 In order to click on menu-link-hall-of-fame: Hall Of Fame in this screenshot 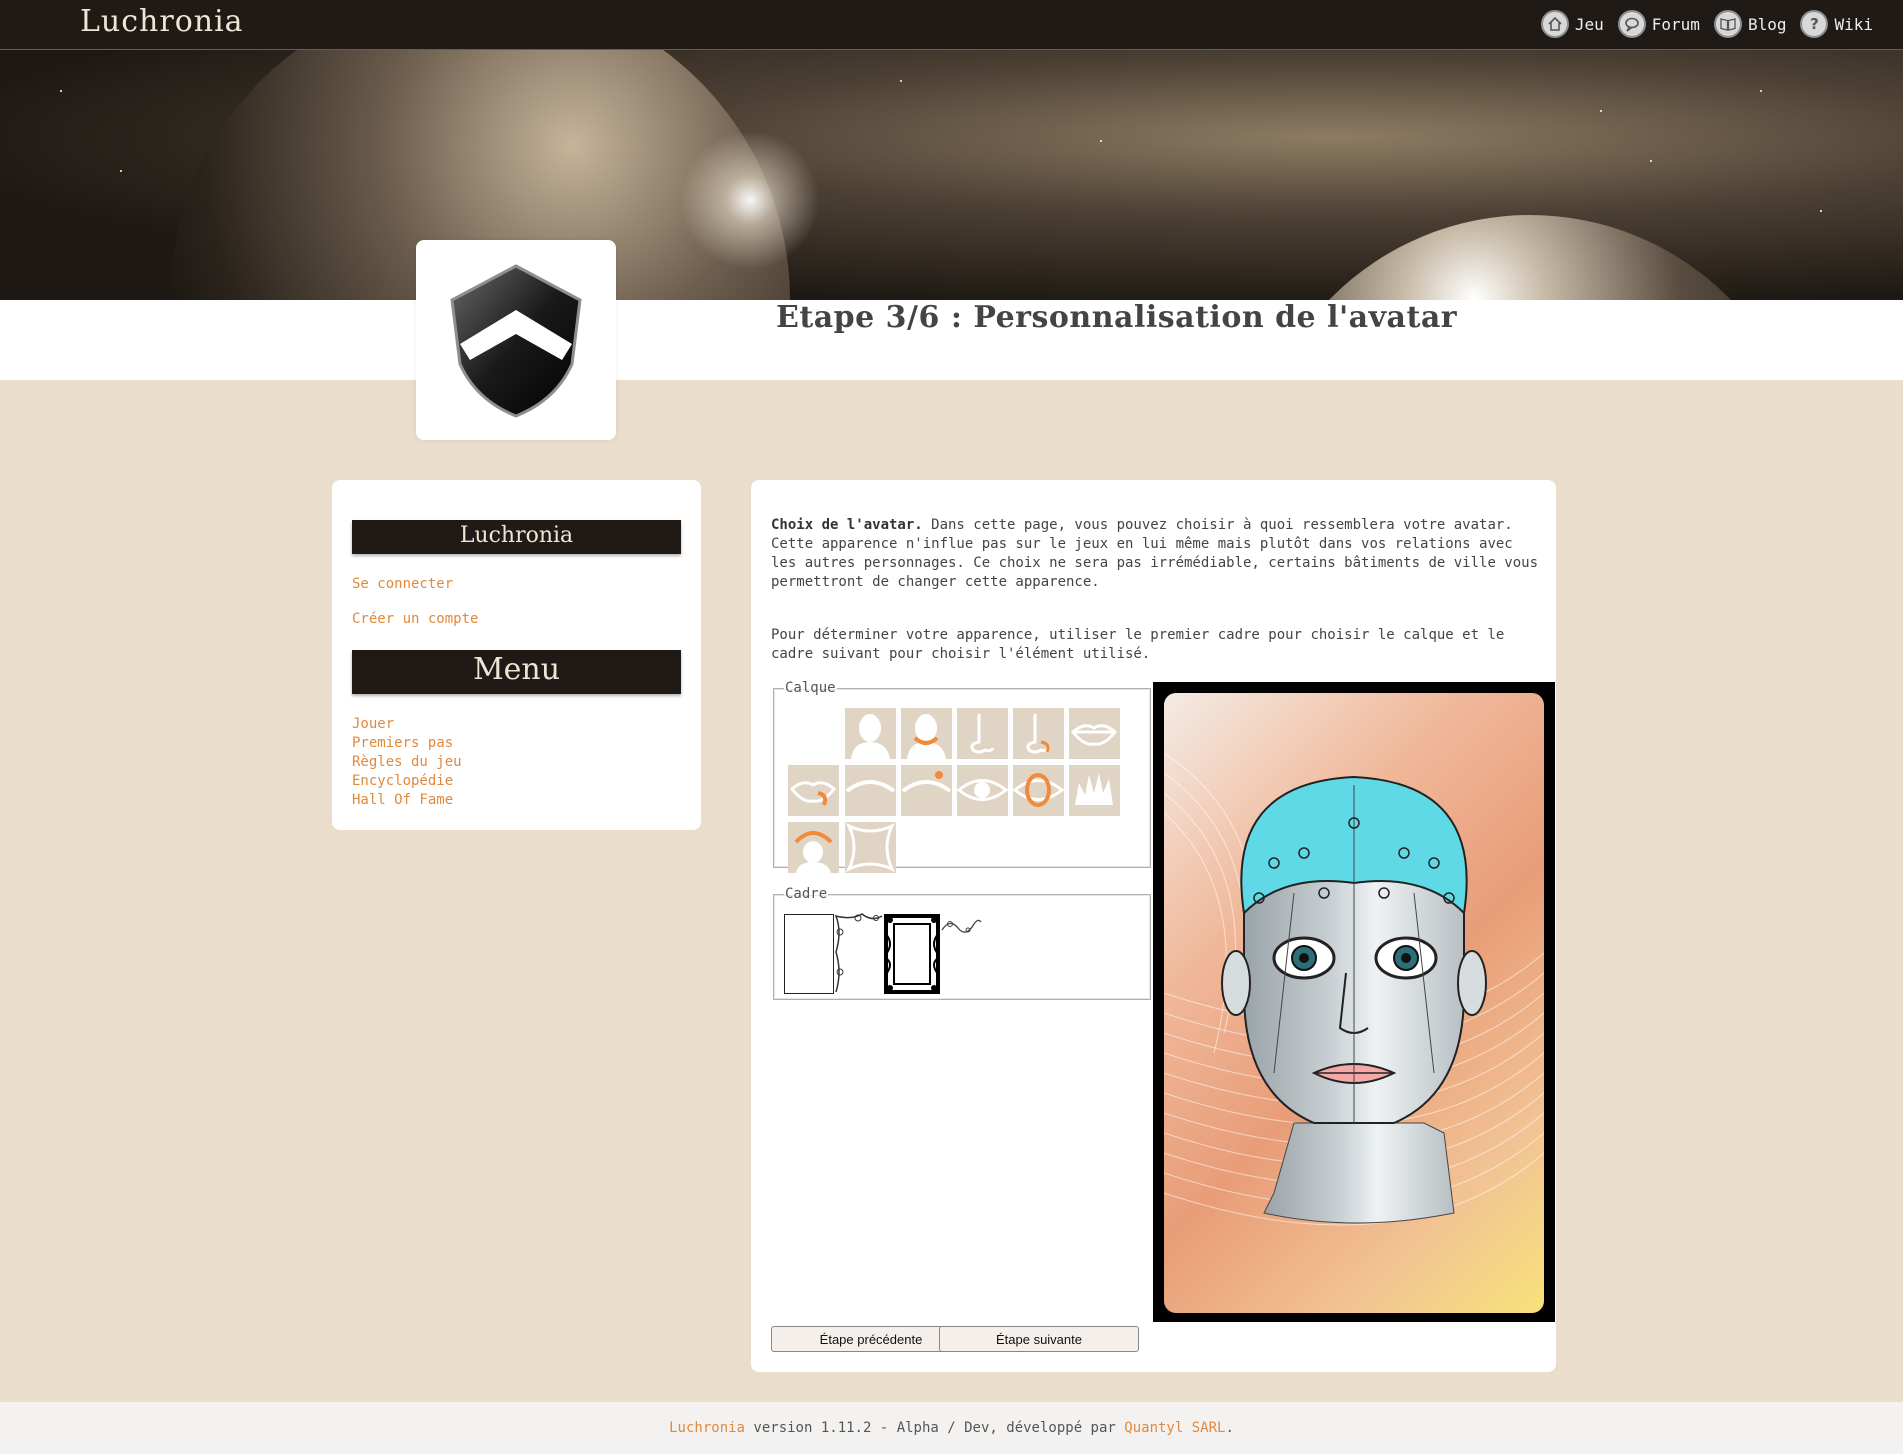, I will do `click(402, 800)`.